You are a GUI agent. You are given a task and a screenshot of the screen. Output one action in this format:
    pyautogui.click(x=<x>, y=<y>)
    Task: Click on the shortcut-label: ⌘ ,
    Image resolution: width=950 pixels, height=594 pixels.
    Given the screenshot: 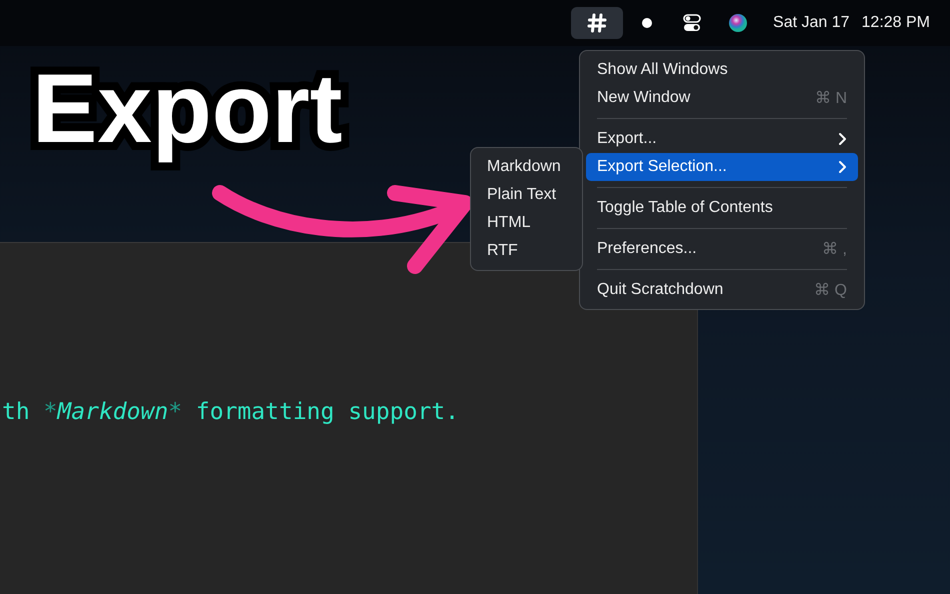 What is the action you would take?
    pyautogui.click(x=834, y=249)
    